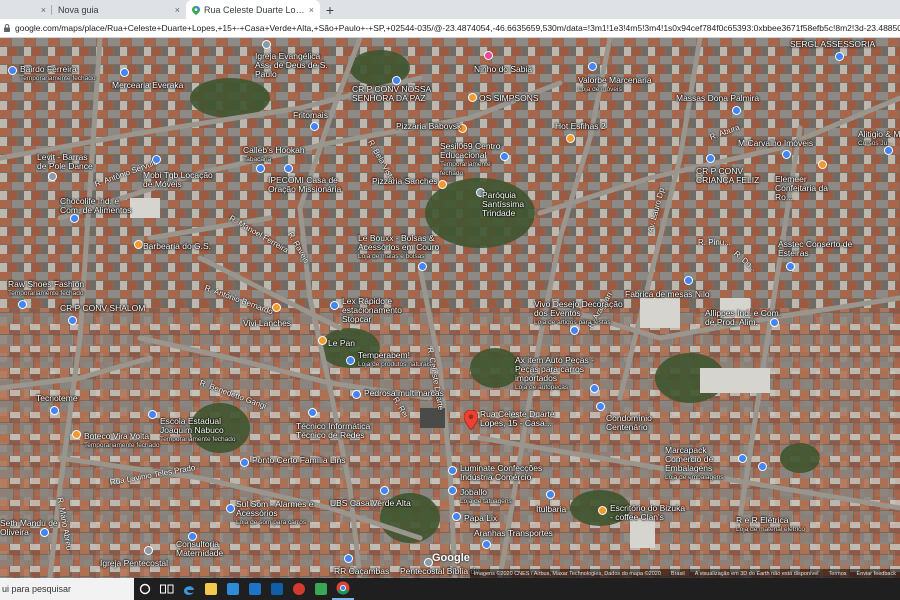  What do you see at coordinates (330, 9) in the screenshot?
I see `new-tab-button: +` at bounding box center [330, 9].